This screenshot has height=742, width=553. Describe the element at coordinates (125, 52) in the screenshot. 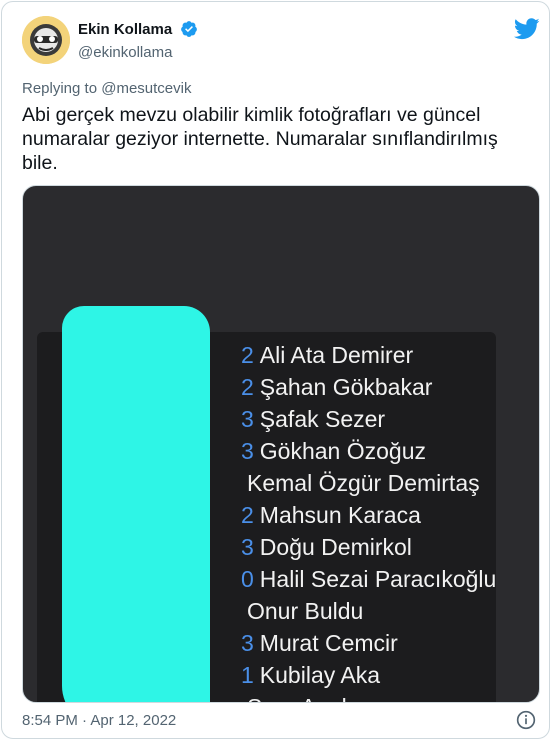

I see `author-handle: @ekinkollama` at that location.